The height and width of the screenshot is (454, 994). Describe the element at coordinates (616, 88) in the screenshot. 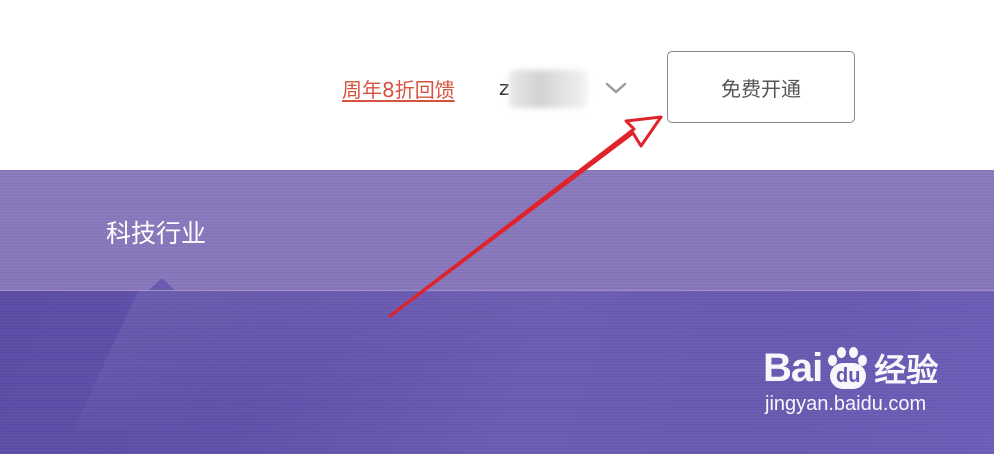

I see `chevron-down-icon` at that location.